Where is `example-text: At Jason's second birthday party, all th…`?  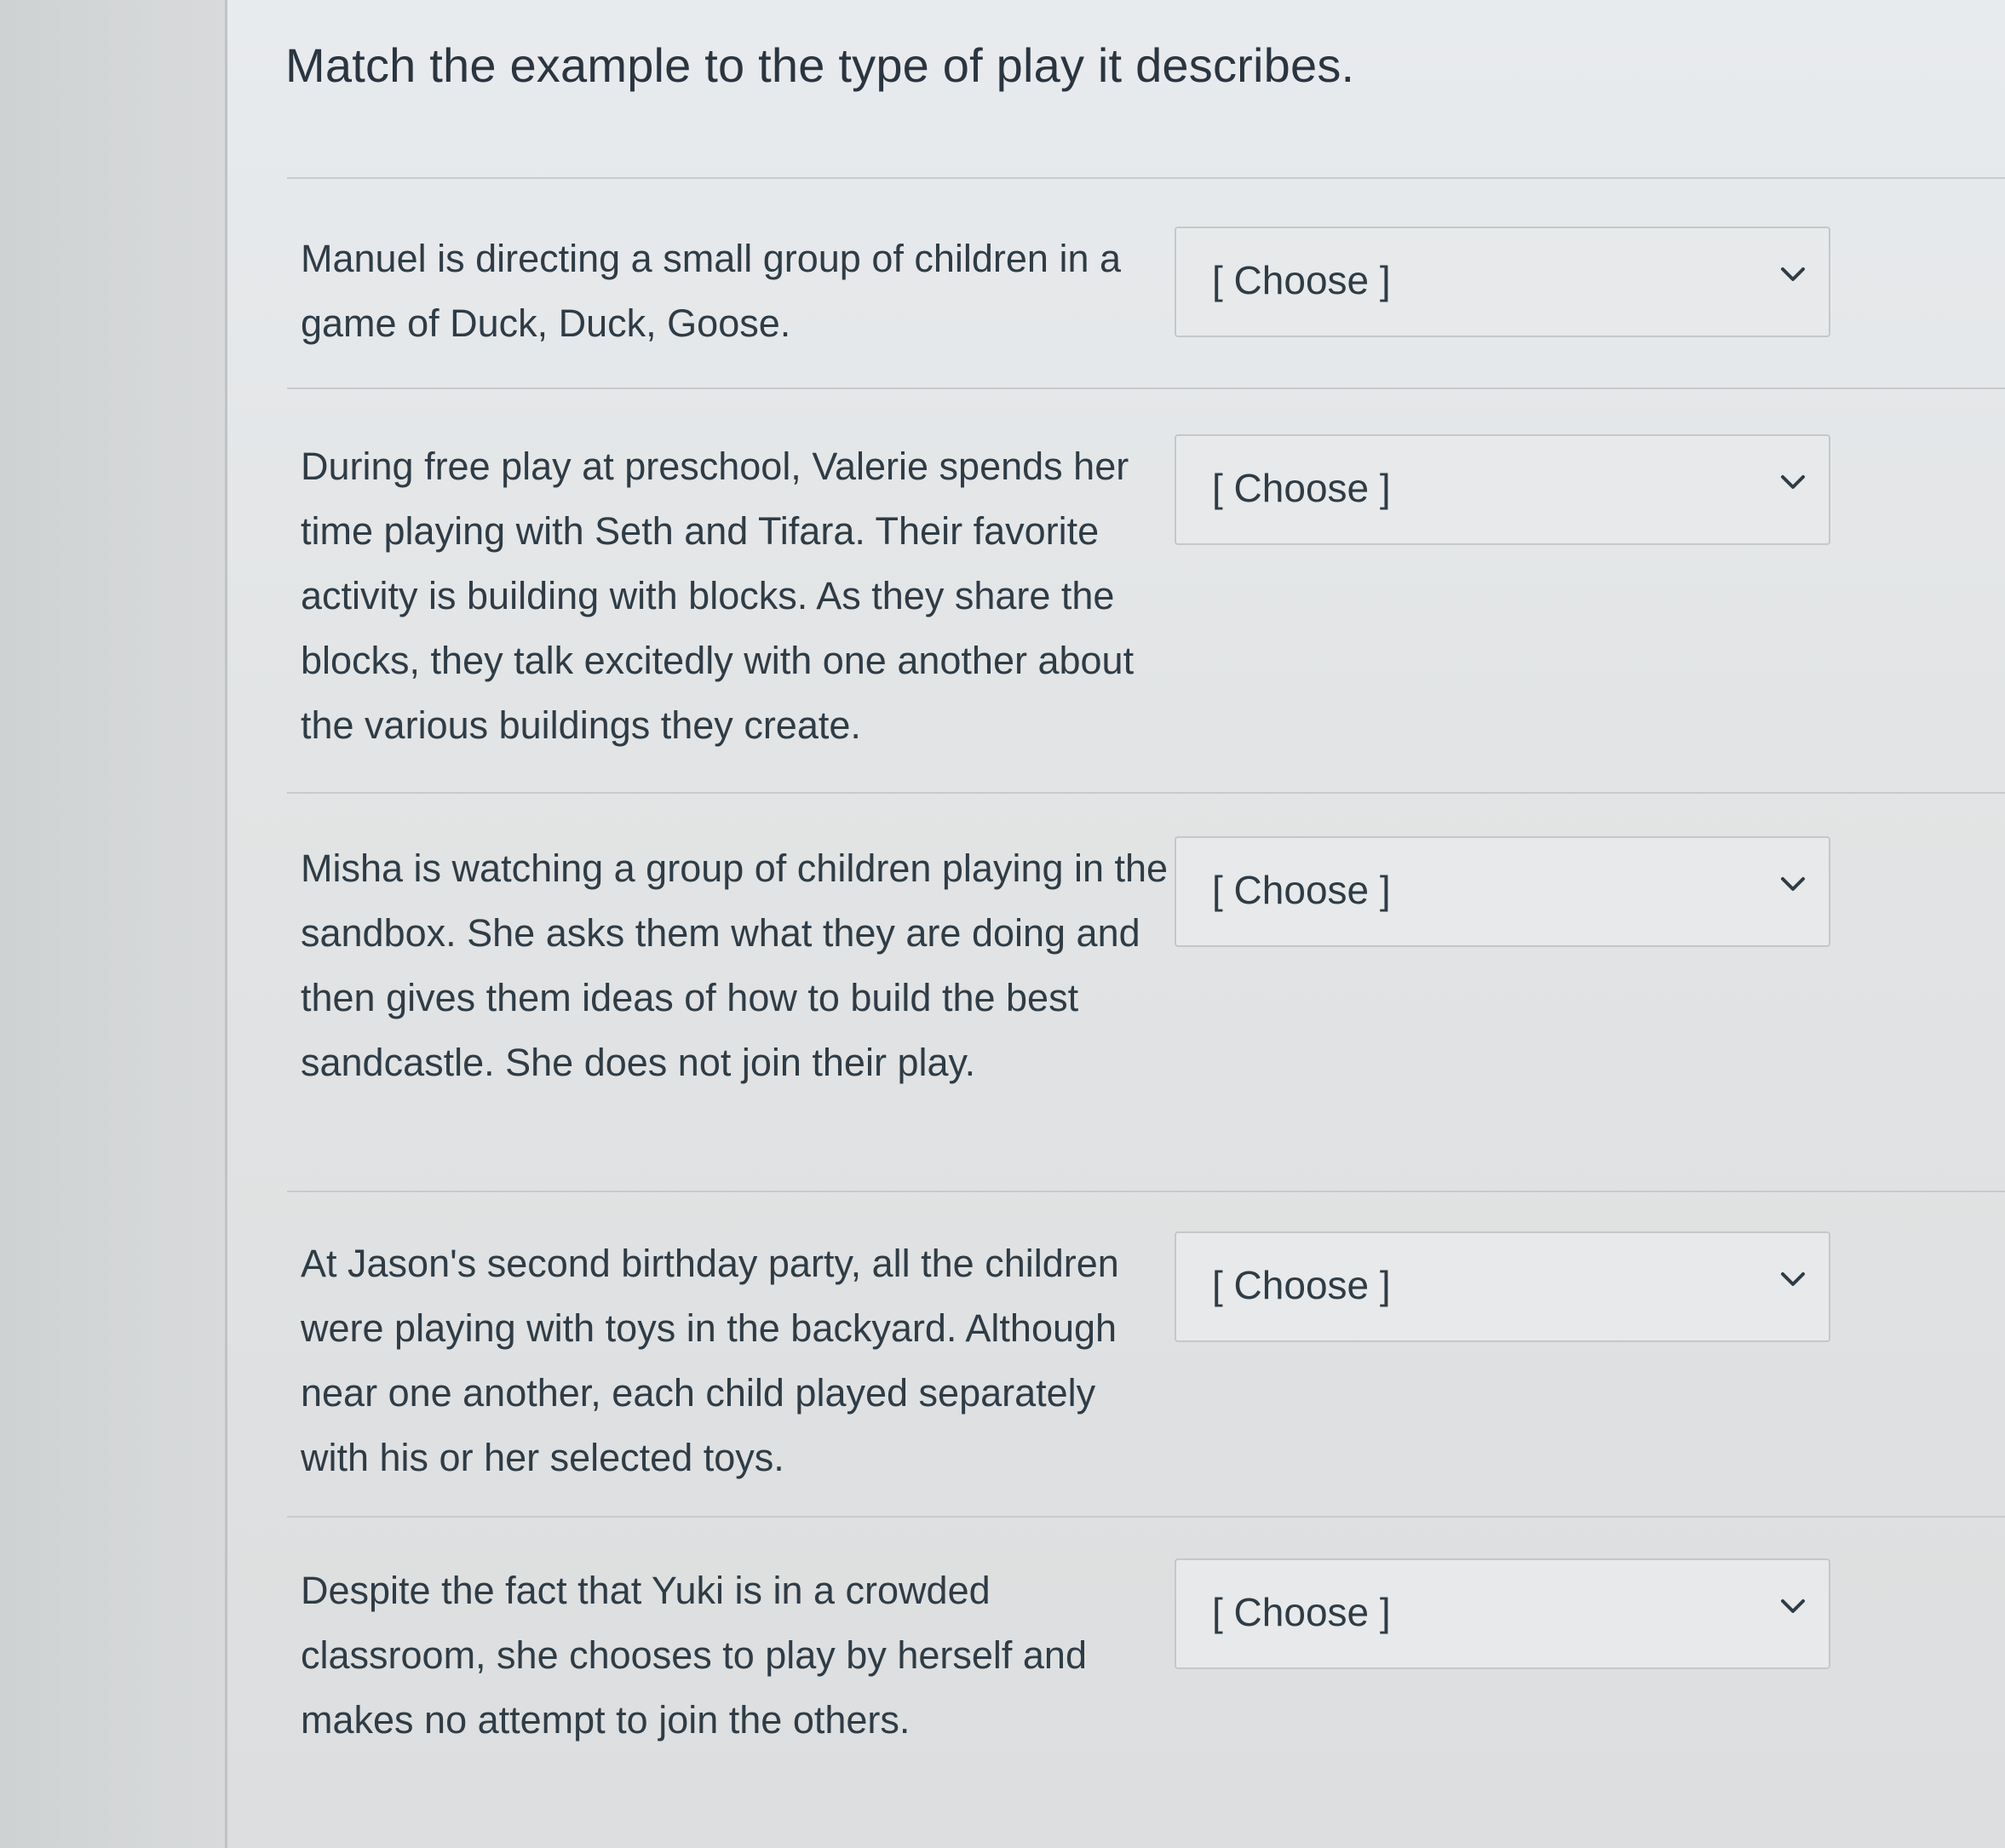 example-text: At Jason's second birthday party, all th… is located at coordinates (710, 1360).